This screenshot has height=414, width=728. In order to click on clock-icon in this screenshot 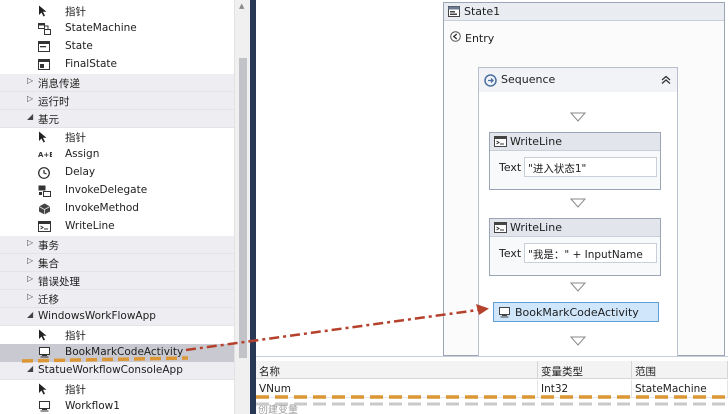, I will do `click(44, 173)`.